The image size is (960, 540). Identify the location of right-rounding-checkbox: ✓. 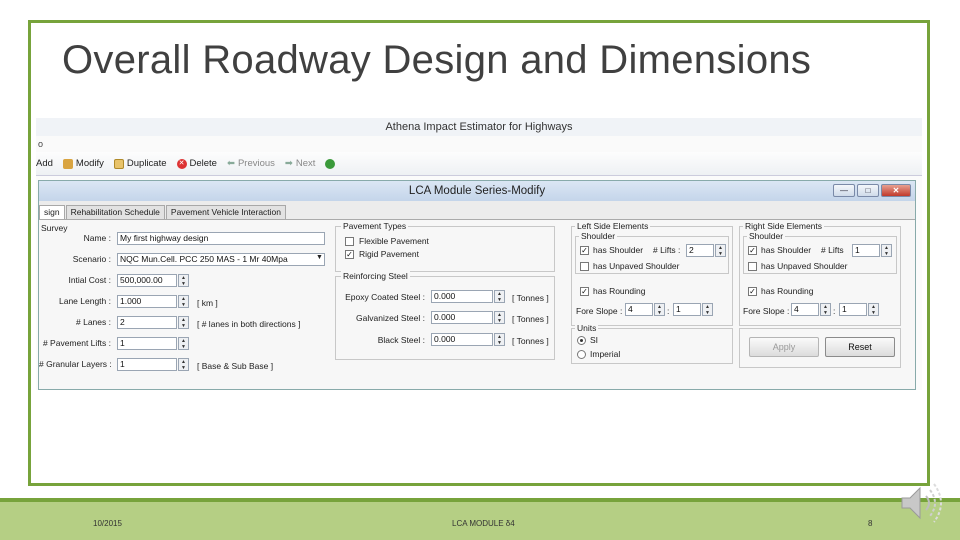
(752, 291).